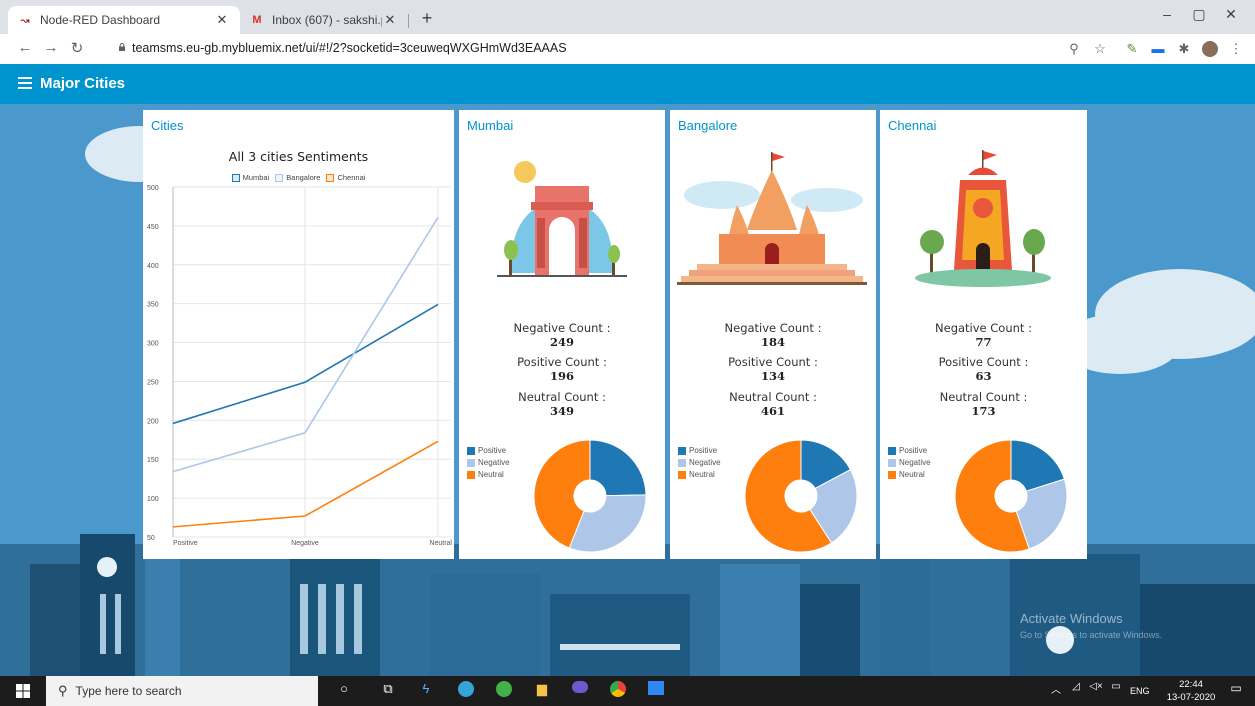 The height and width of the screenshot is (706, 1255). I want to click on pie-slice-positive, so click(618, 468).